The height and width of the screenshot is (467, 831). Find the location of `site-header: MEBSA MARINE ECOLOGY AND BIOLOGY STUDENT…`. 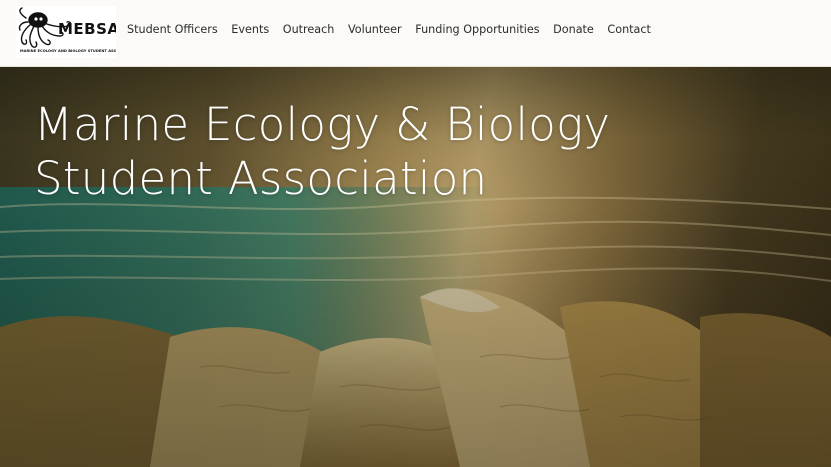

site-header: MEBSA MARINE ECOLOGY AND BIOLOGY STUDENT… is located at coordinates (415, 33).